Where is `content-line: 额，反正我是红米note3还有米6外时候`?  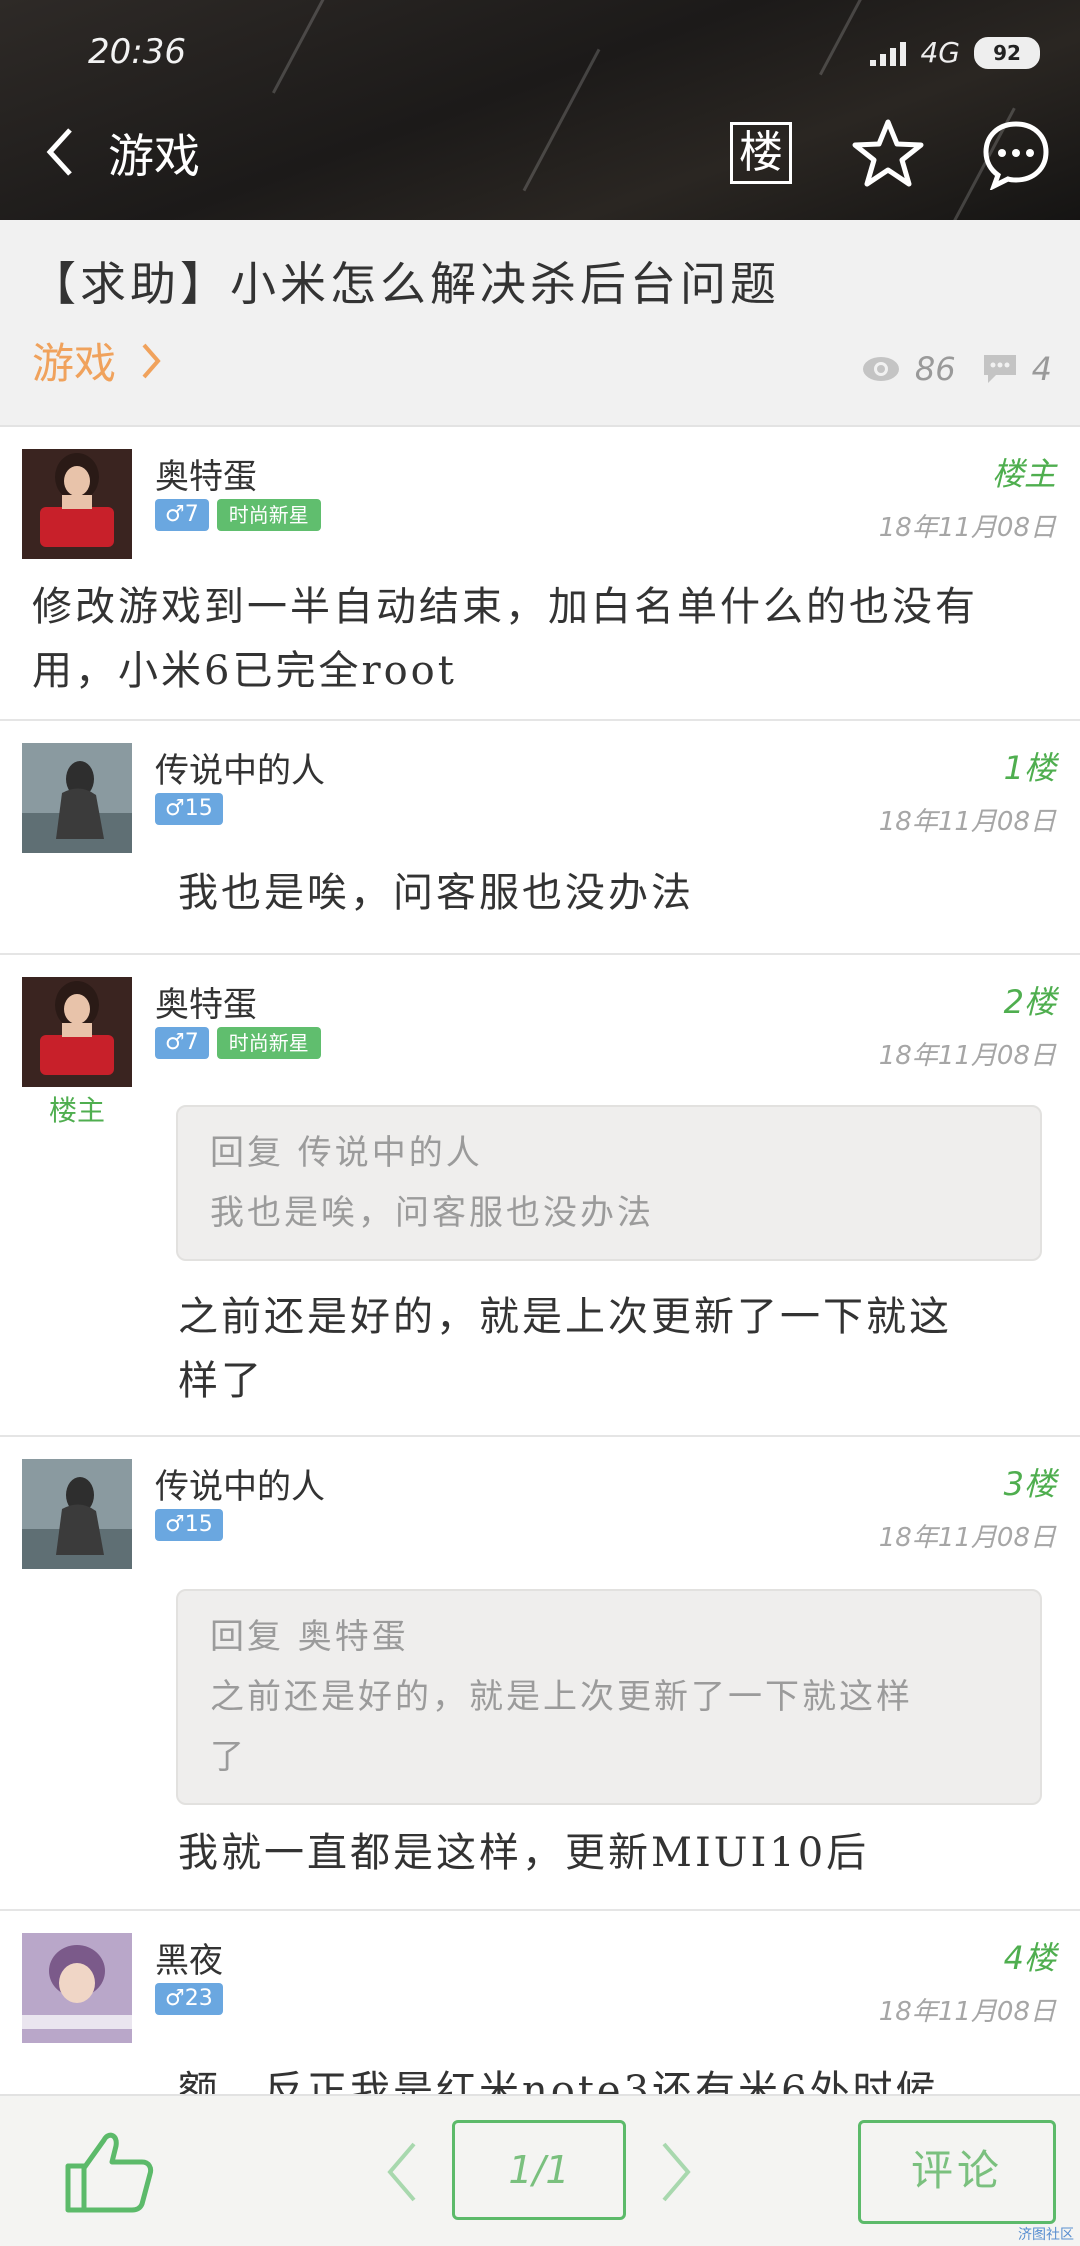
content-line: 额，反正我是红米note3还有米6外时候 is located at coordinates (558, 2081).